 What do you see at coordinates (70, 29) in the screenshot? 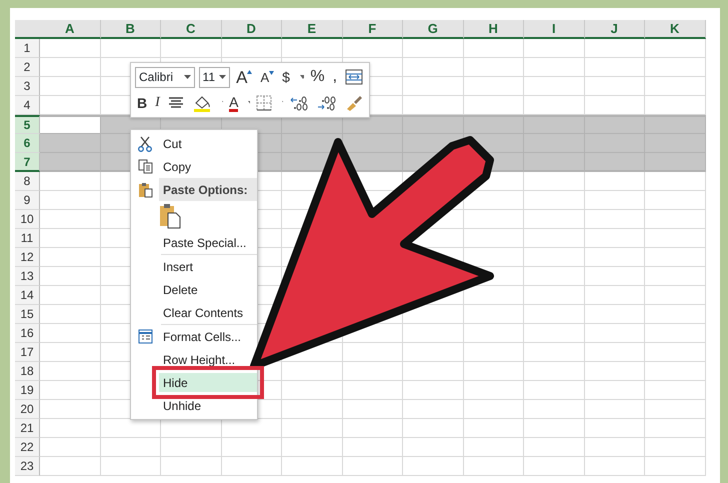
I see `column-header: A` at bounding box center [70, 29].